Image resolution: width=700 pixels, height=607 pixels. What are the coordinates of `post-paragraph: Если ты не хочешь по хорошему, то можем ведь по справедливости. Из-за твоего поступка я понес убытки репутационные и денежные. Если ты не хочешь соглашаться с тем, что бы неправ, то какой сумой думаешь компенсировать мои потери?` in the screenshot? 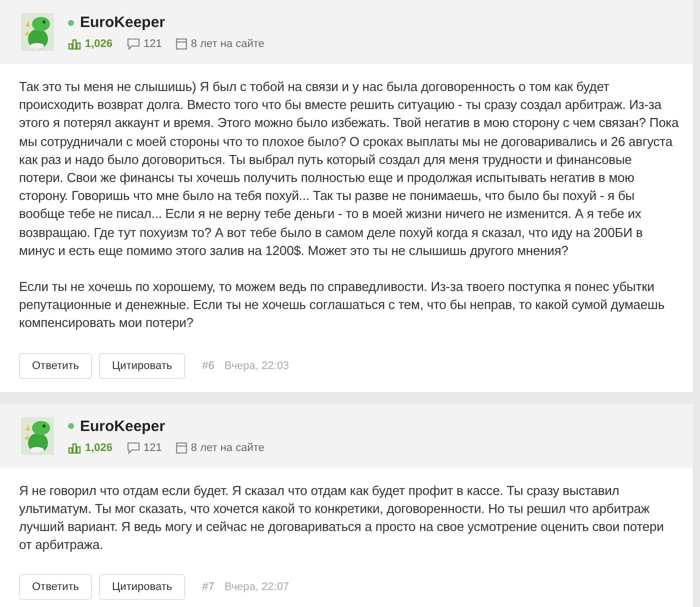 It's located at (342, 305).